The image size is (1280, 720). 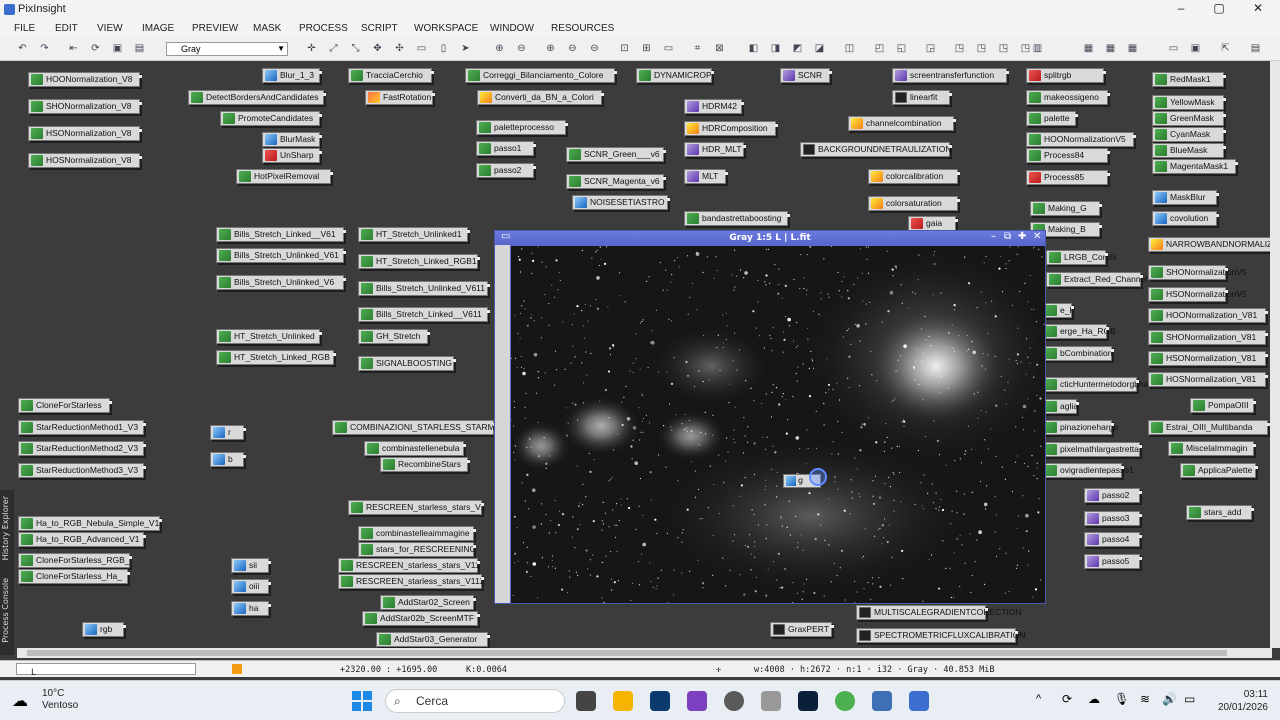 What do you see at coordinates (914, 176) in the screenshot?
I see `process-icon-colorcalibration: colorcalibration` at bounding box center [914, 176].